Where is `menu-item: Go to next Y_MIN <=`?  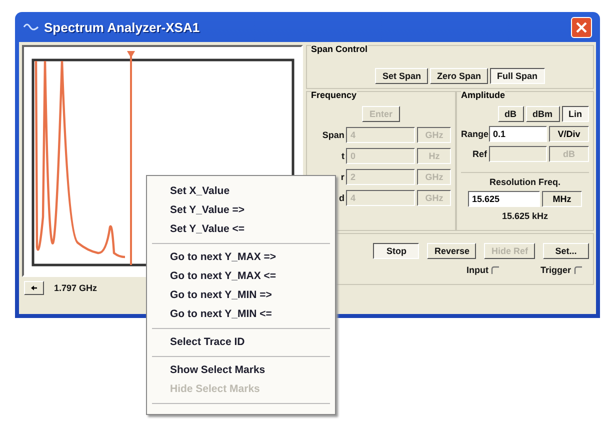 menu-item: Go to next Y_MIN <= is located at coordinates (241, 314).